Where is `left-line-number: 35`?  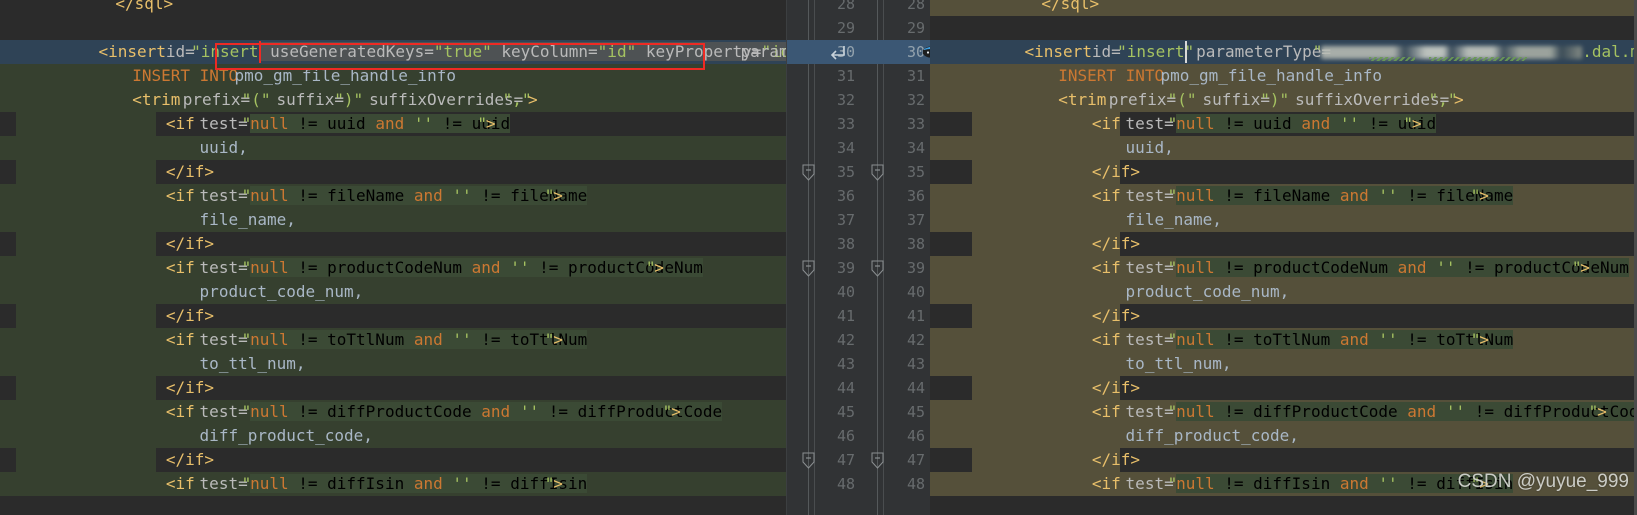 left-line-number: 35 is located at coordinates (845, 172).